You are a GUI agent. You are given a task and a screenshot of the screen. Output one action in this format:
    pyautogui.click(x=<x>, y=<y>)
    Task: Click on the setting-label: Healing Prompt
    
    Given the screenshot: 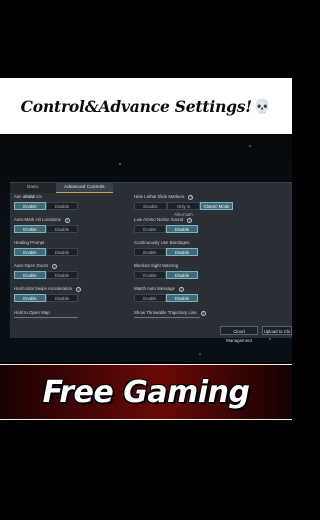 What is the action you would take?
    pyautogui.click(x=29, y=242)
    